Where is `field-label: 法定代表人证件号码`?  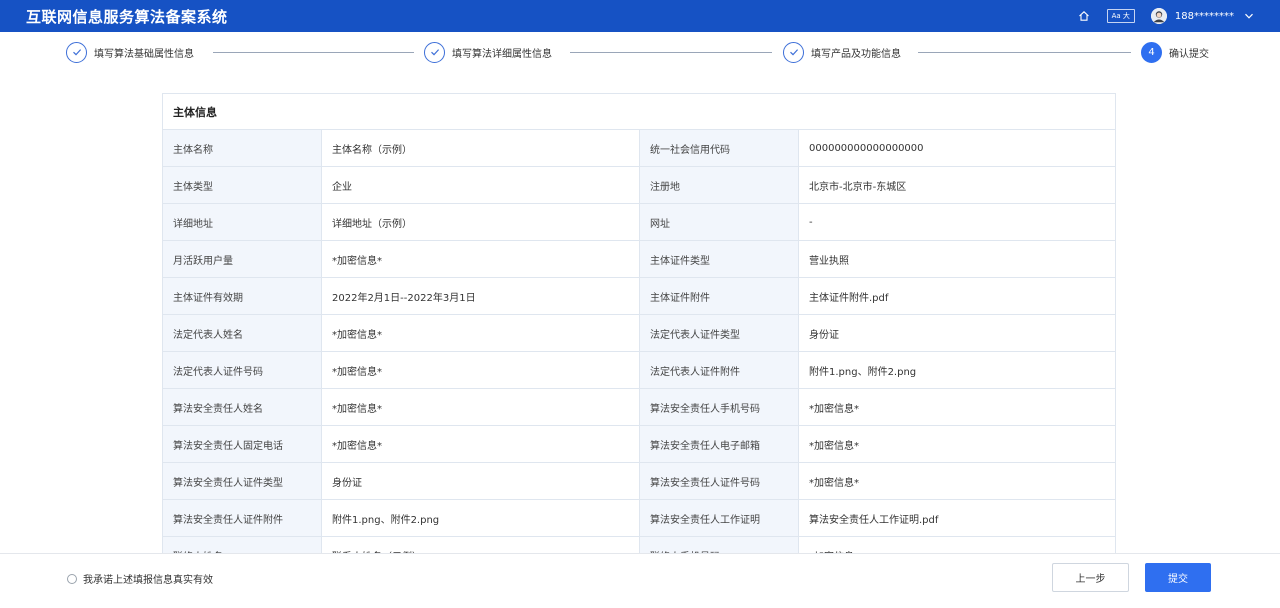
field-label: 法定代表人证件号码 is located at coordinates (242, 370).